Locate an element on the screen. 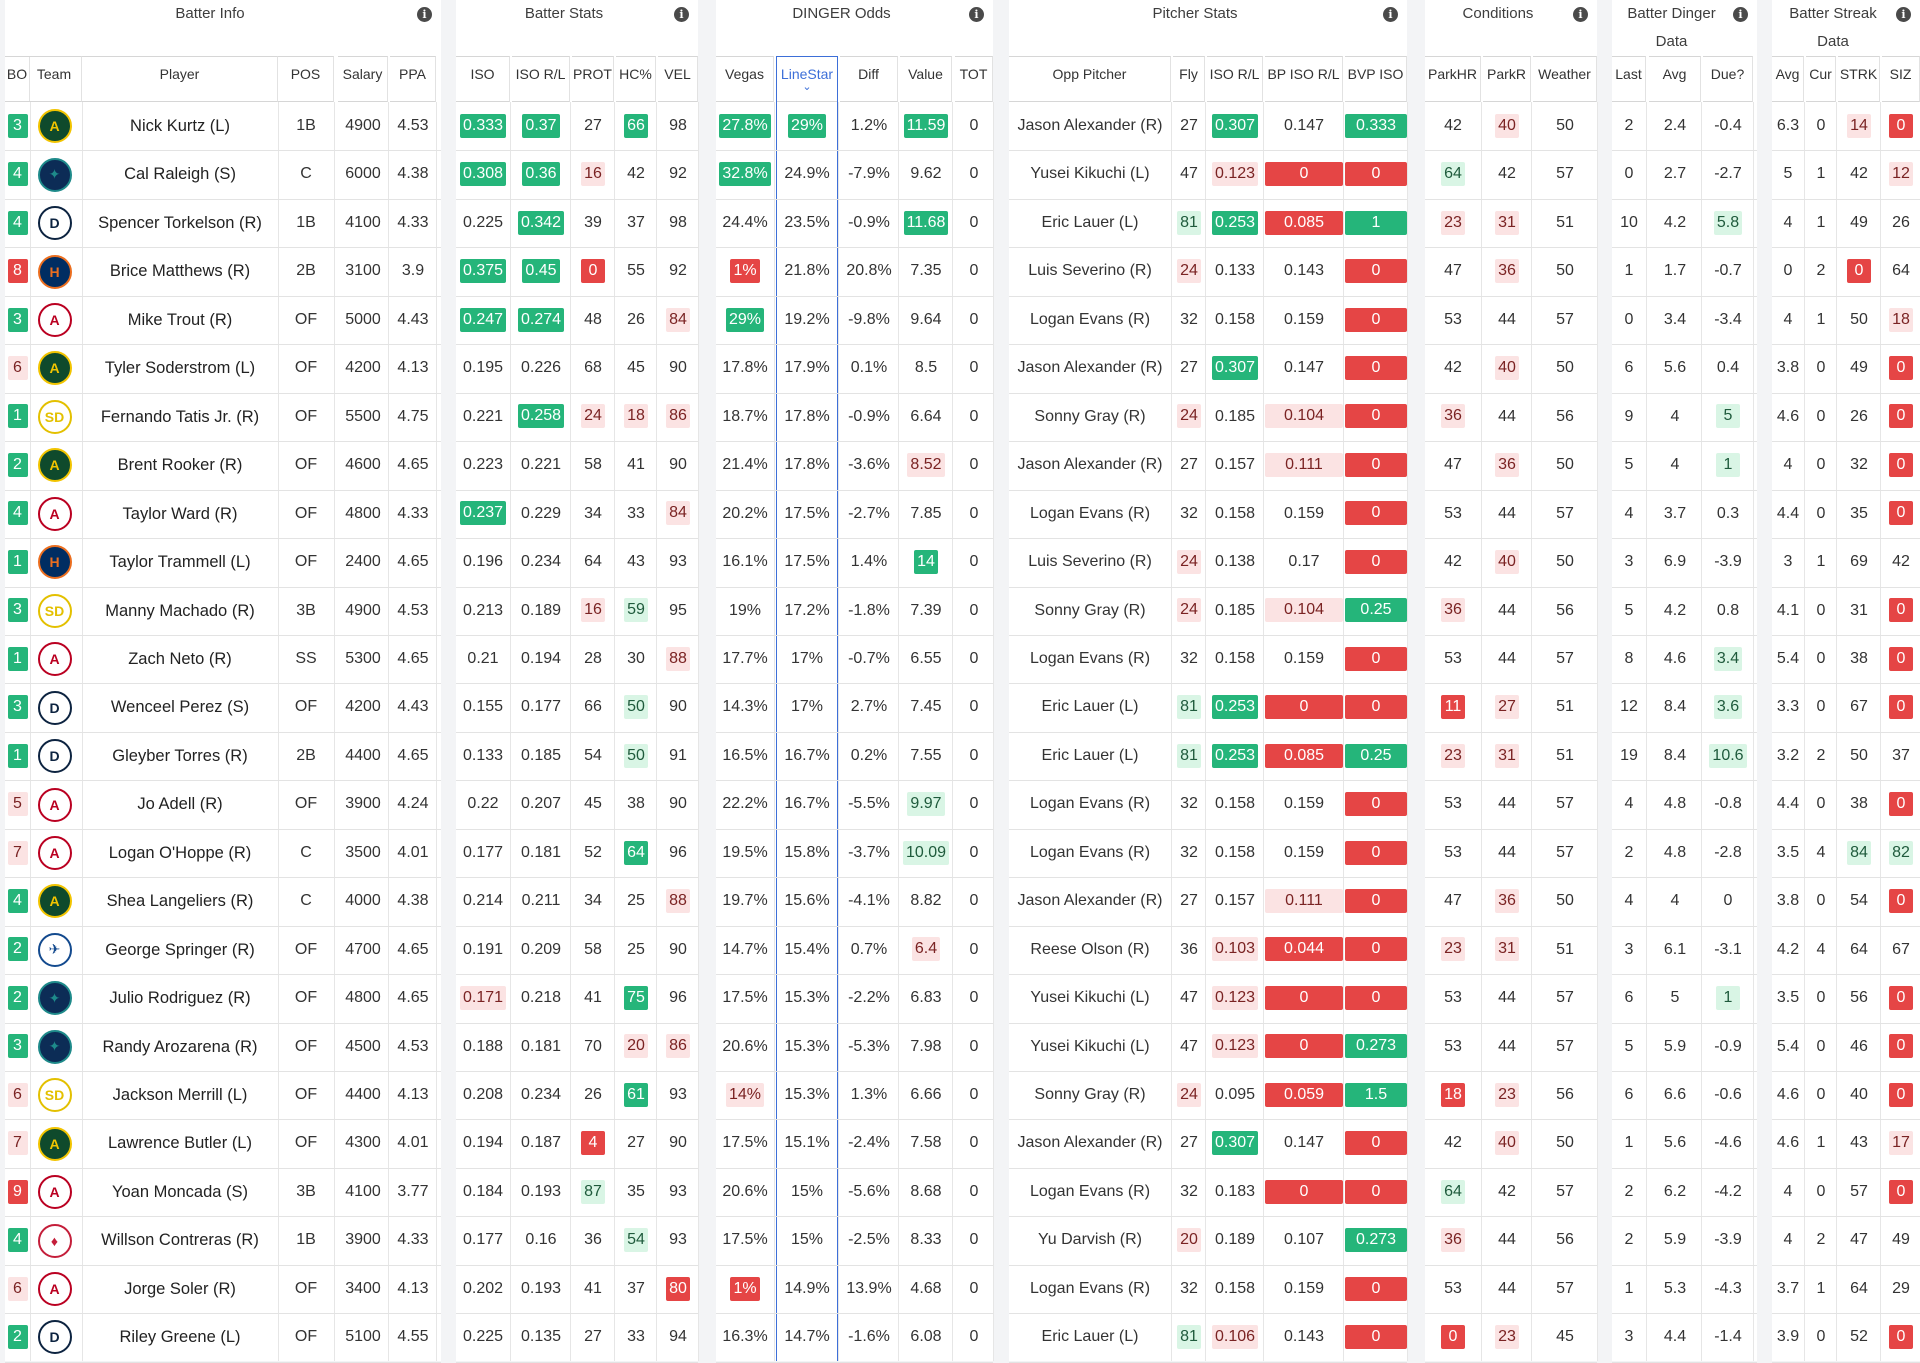 This screenshot has height=1363, width=1920. player-name: Brent Rooker (R) is located at coordinates (180, 465).